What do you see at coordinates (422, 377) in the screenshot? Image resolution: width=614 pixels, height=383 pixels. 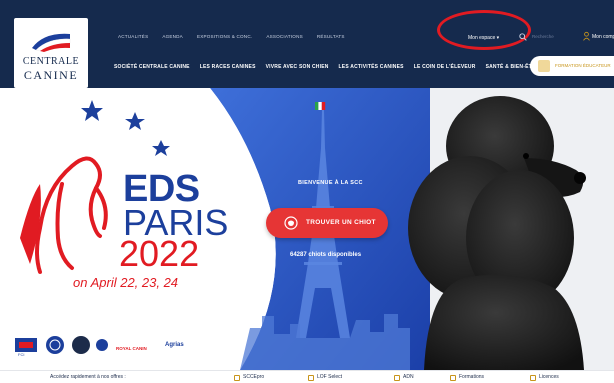 I see `quick-link-adn: ADN` at bounding box center [422, 377].